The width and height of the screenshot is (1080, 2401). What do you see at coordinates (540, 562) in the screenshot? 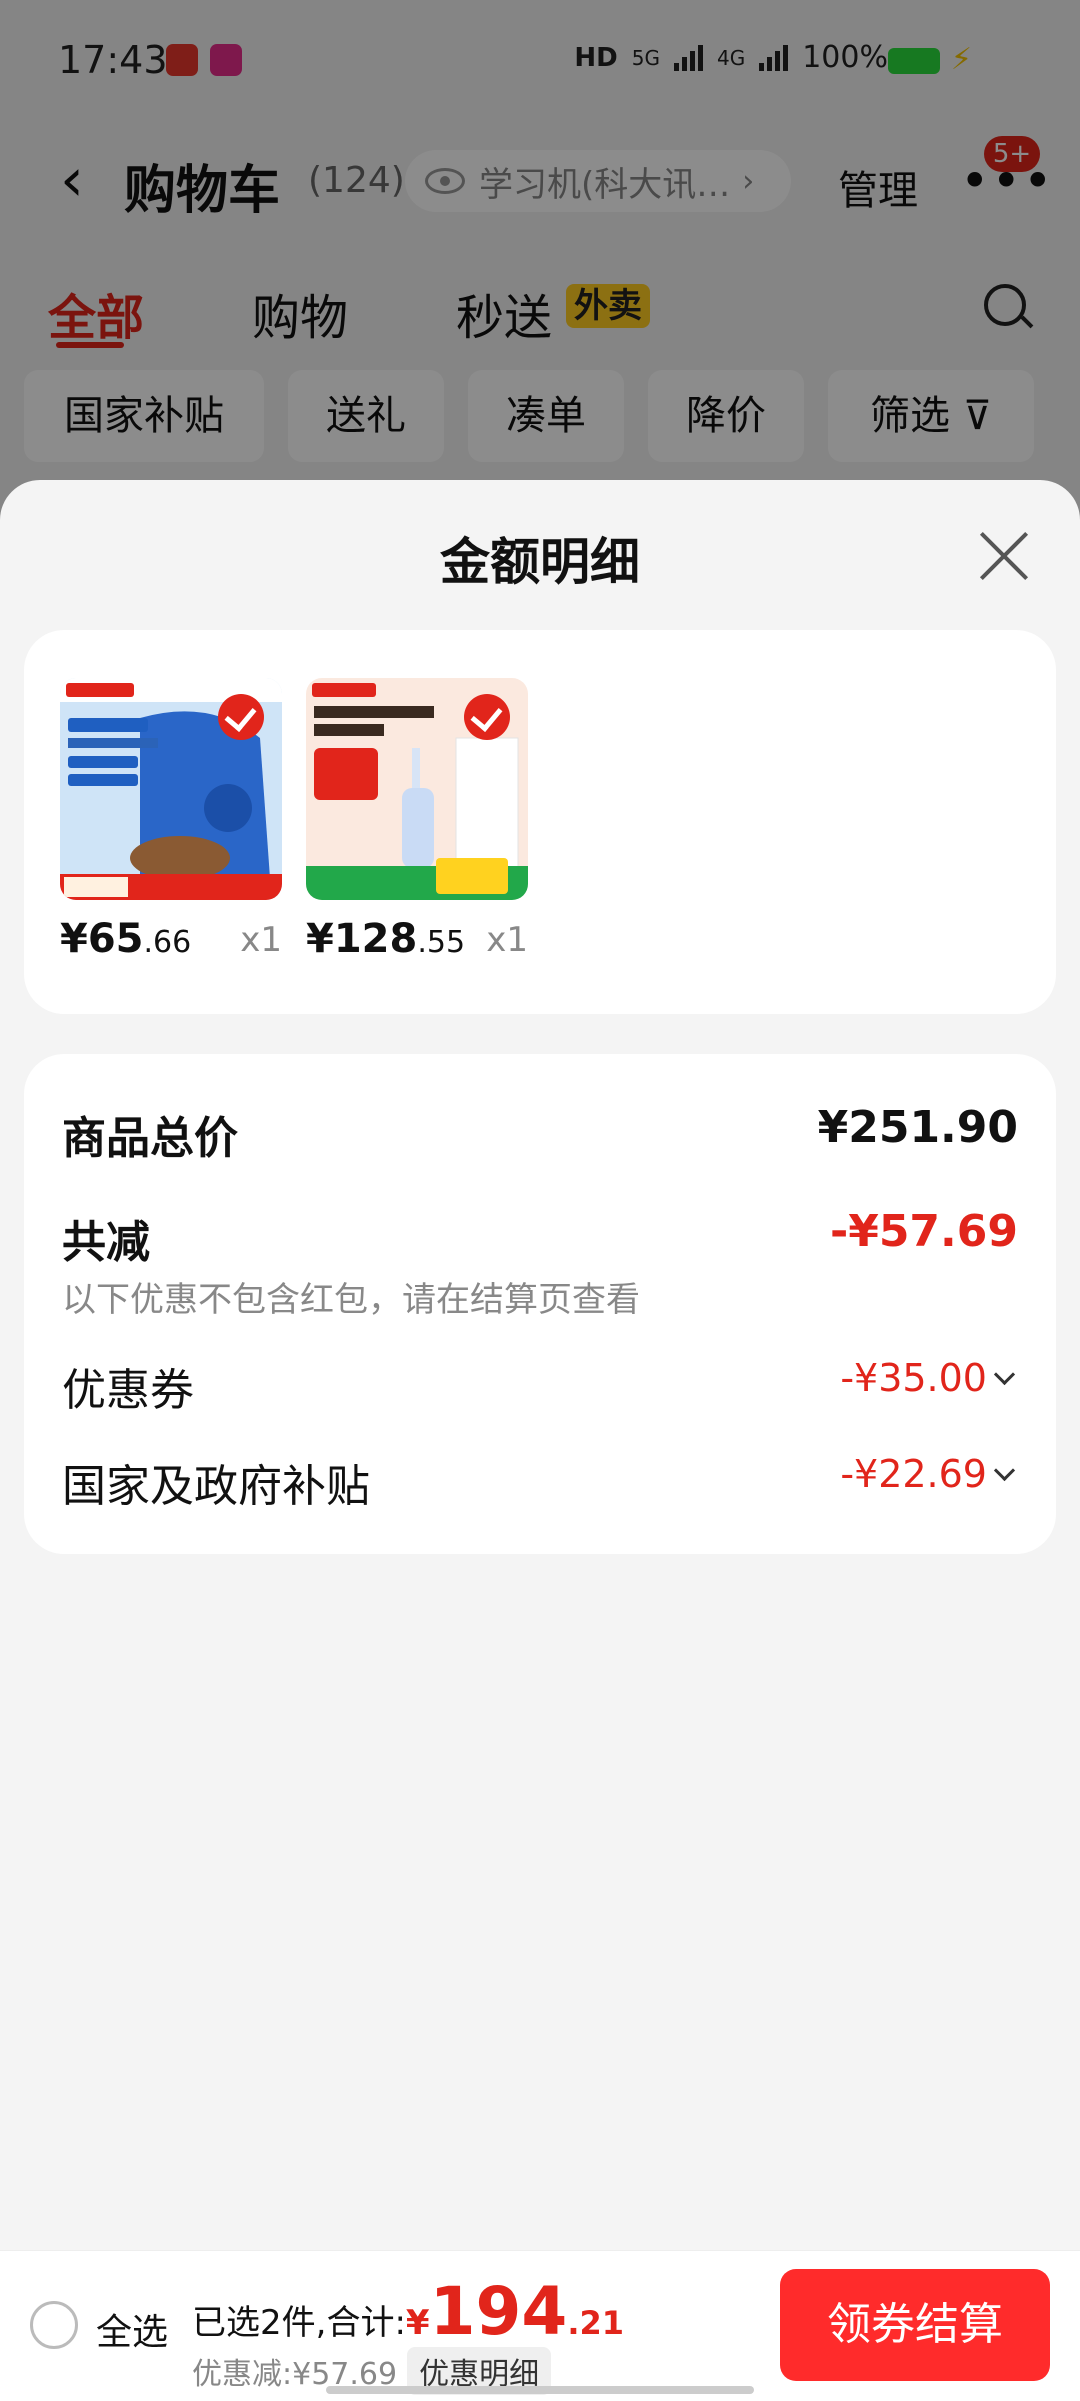
I see `sheet-title: 金额明细` at bounding box center [540, 562].